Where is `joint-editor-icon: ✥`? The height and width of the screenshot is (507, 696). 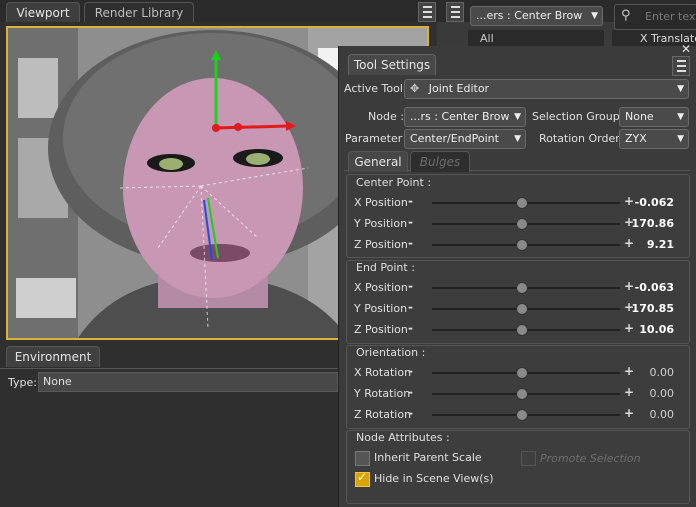
joint-editor-icon: ✥ is located at coordinates (415, 88).